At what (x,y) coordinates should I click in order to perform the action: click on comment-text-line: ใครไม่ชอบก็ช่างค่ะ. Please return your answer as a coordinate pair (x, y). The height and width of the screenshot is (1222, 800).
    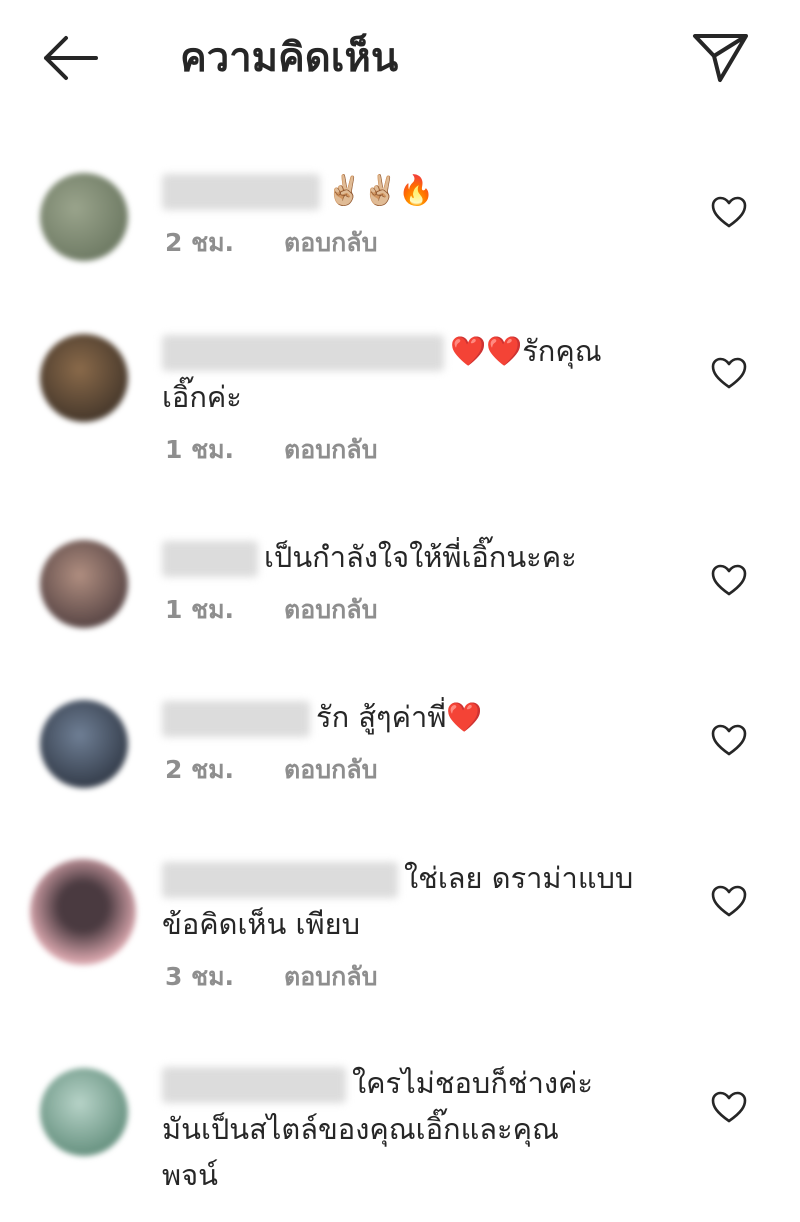
    Looking at the image, I should click on (473, 1083).